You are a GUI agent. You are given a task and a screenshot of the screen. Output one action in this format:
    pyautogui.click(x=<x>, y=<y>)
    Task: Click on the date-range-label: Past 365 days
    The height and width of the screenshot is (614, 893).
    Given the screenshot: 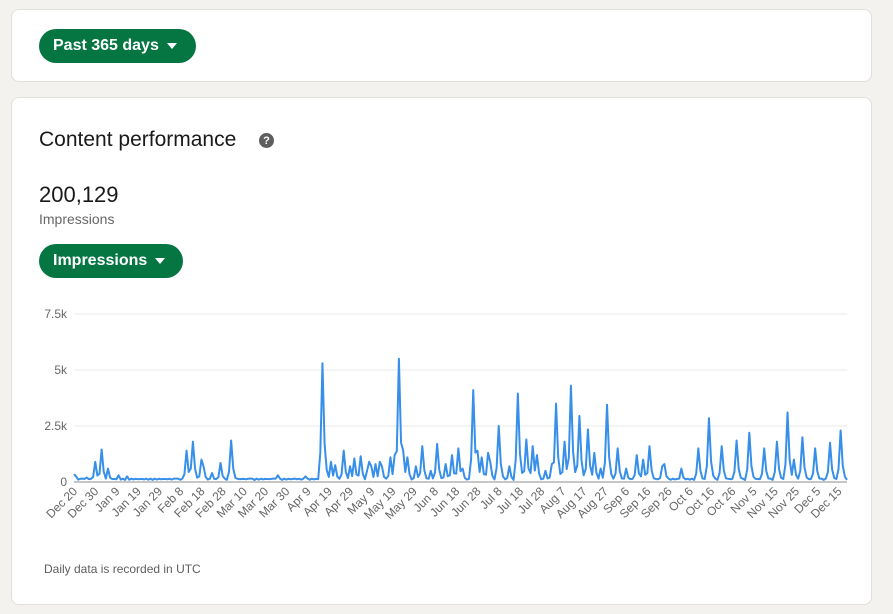 What is the action you would take?
    pyautogui.click(x=106, y=45)
    